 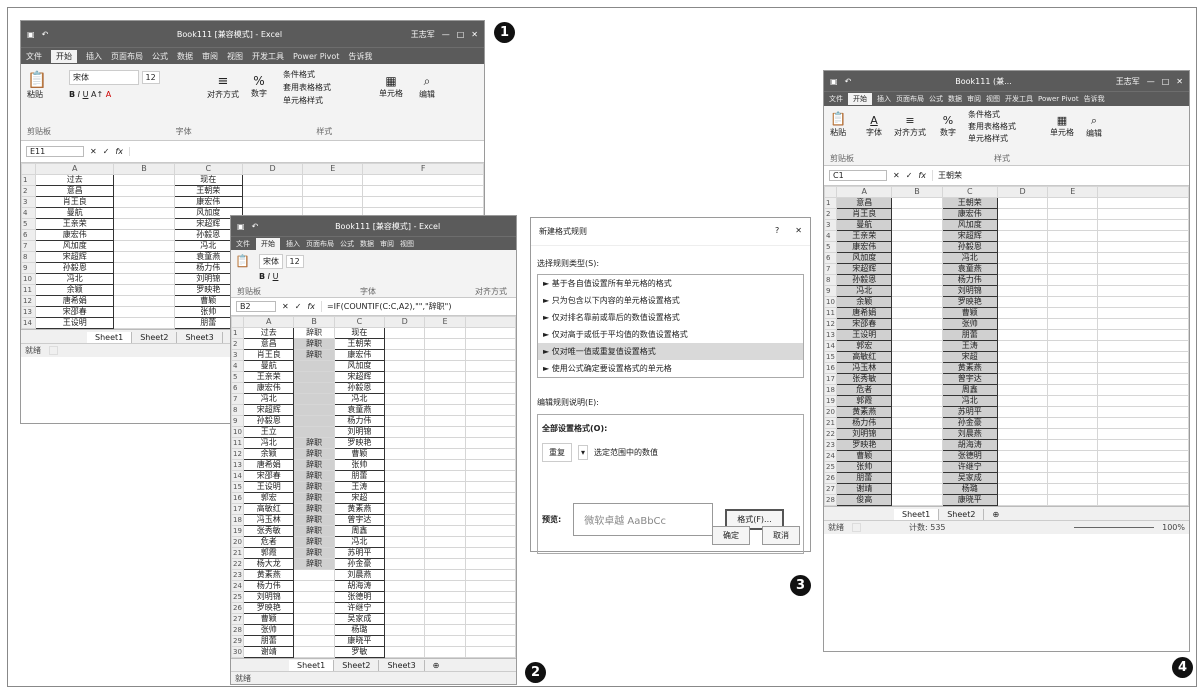 I want to click on cell: 康晓平, so click(x=969, y=500).